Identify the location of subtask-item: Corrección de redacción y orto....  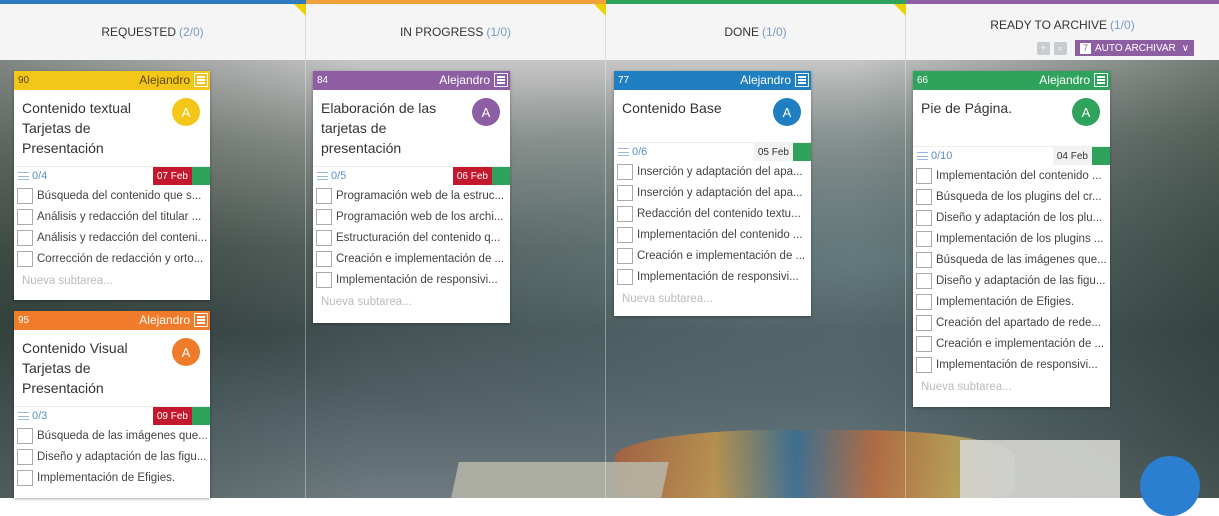
(112, 258).